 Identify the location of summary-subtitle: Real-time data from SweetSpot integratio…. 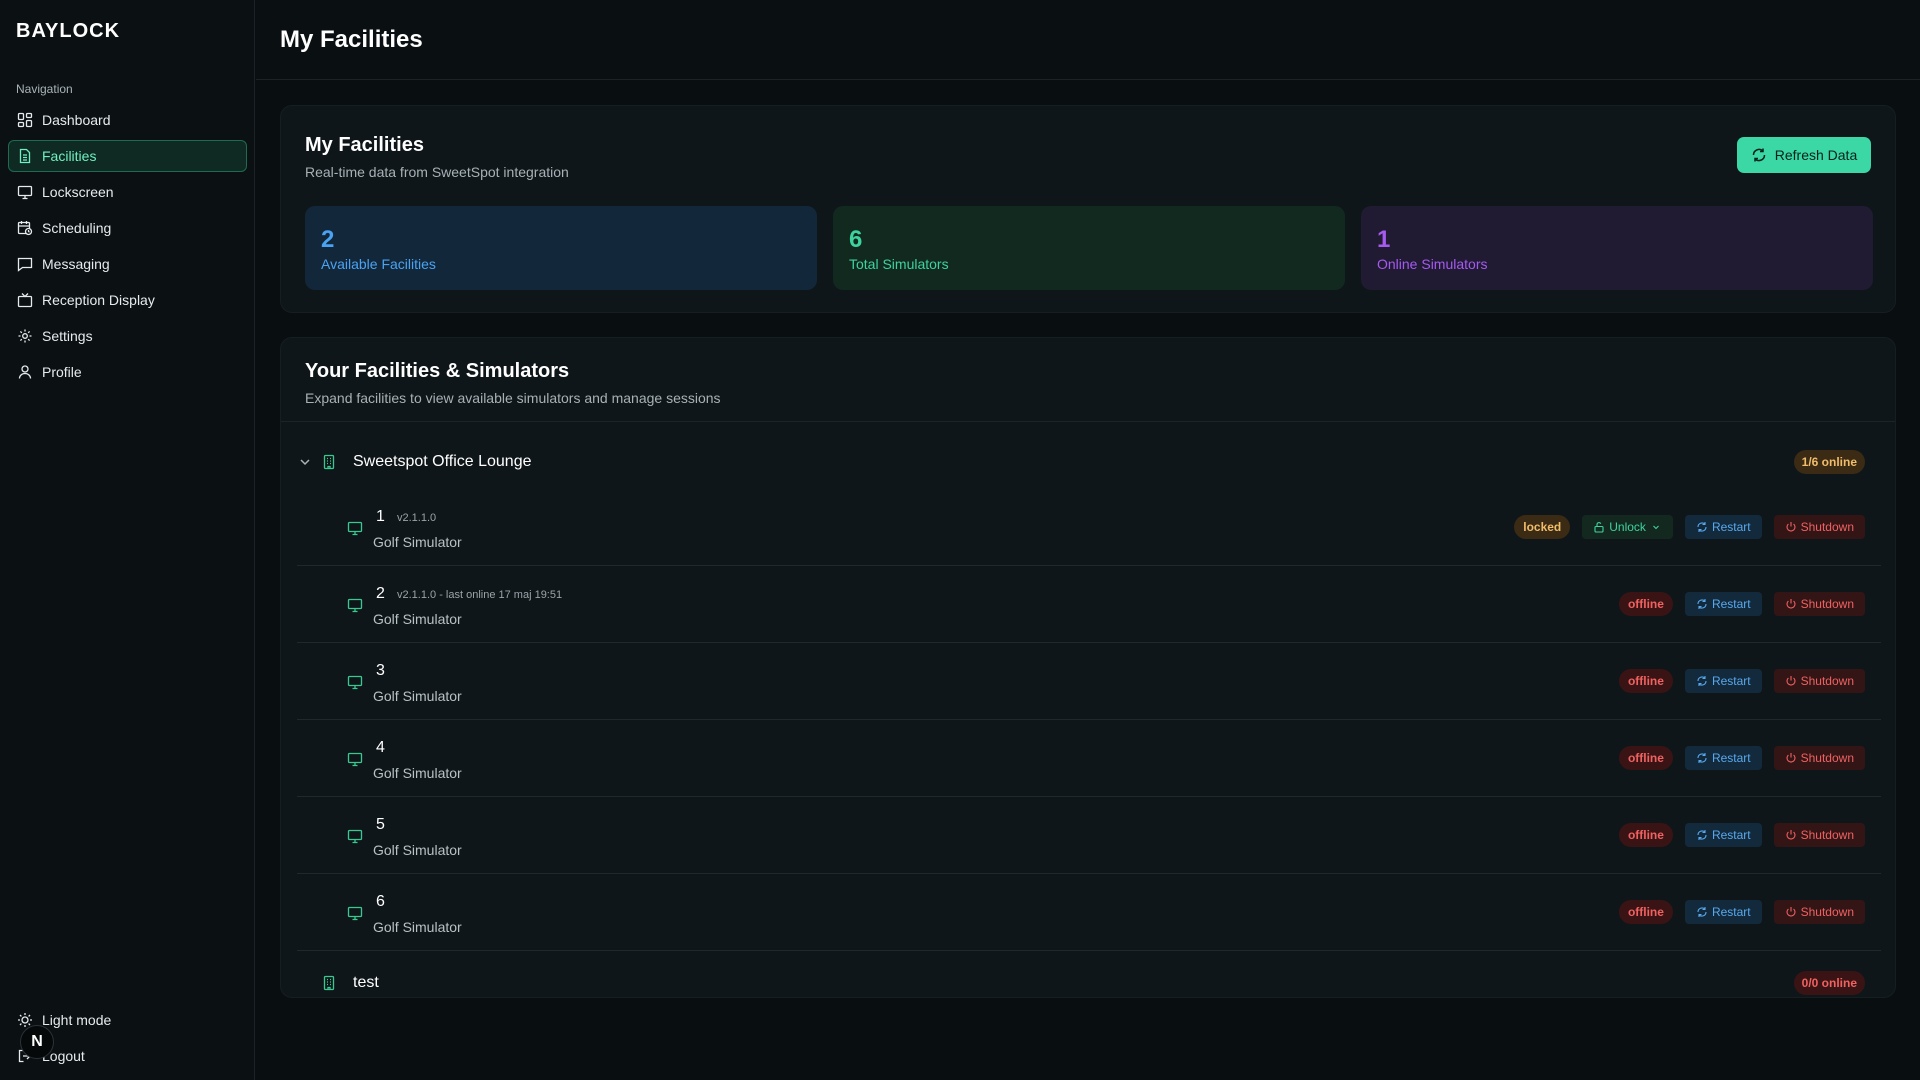
(437, 172).